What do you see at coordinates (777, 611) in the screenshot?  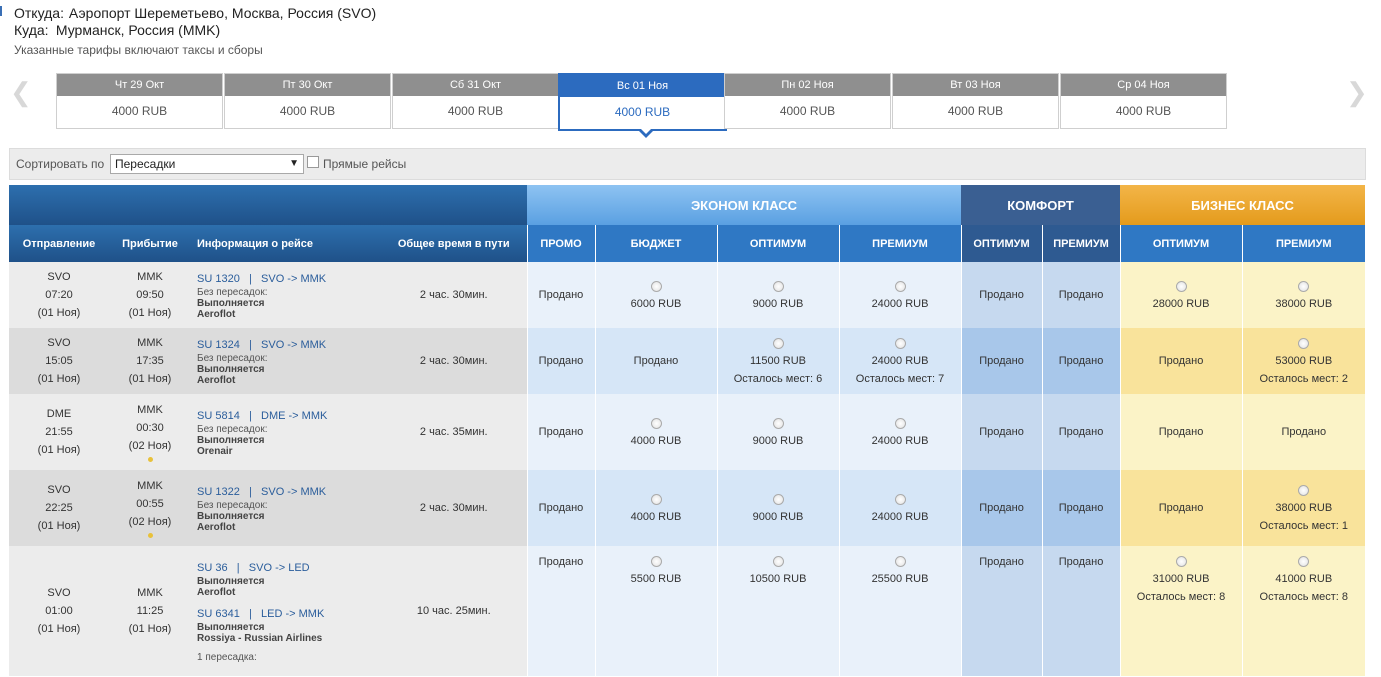 I see `fare-cell: 10500 RUB` at bounding box center [777, 611].